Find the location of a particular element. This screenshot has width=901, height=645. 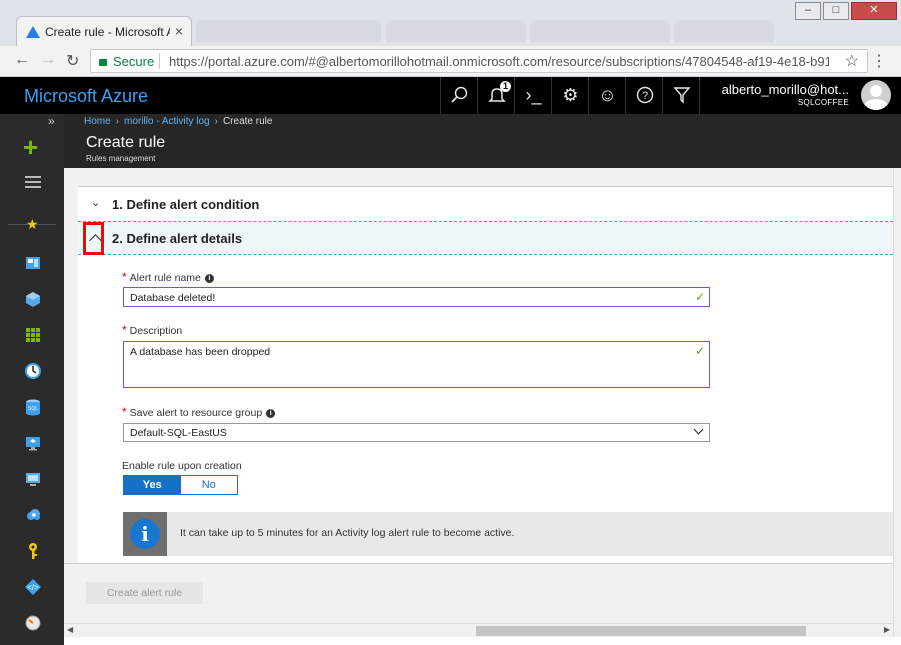

cloud-shell-icon: ›_ is located at coordinates (533, 95).